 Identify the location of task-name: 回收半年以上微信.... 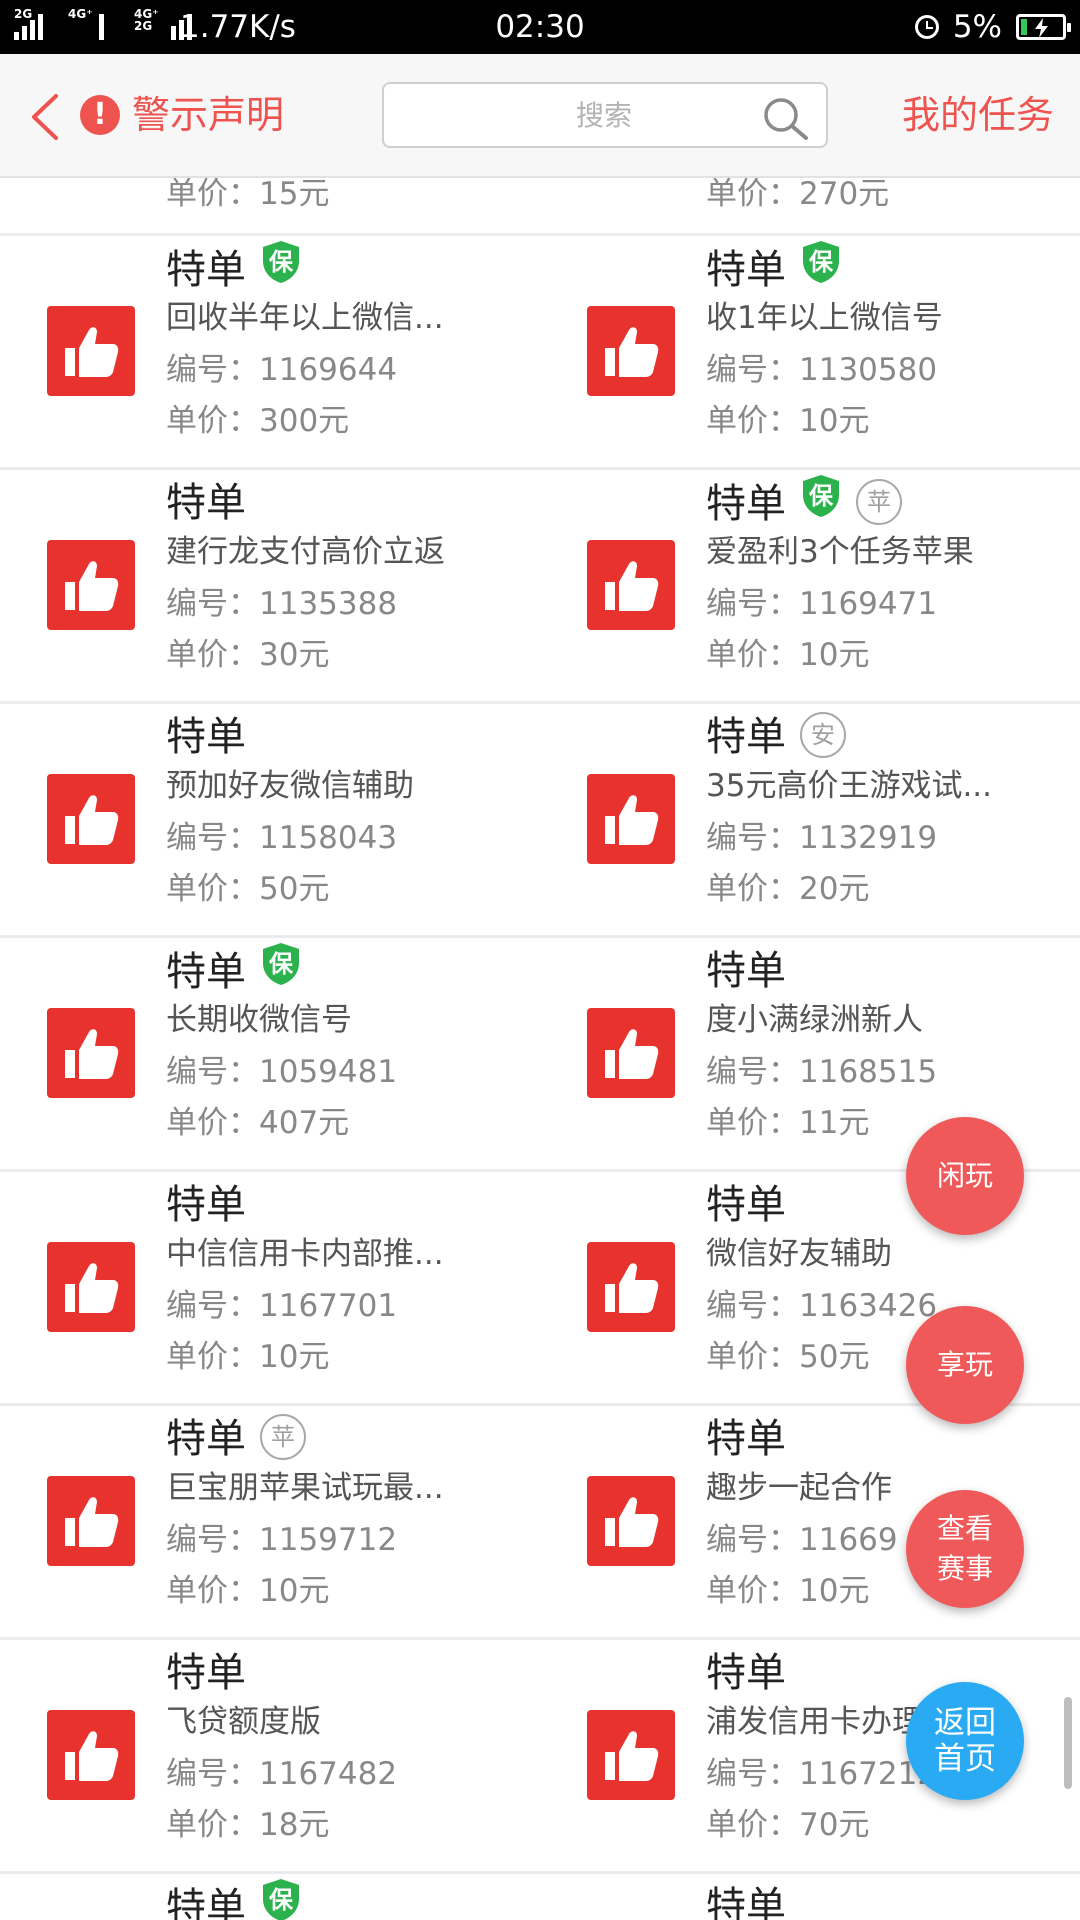
(305, 318).